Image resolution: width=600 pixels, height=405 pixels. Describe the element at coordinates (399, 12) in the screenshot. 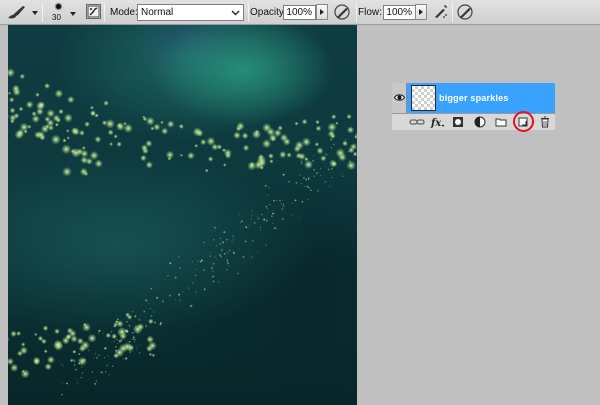

I see `flow-field: 100%` at that location.